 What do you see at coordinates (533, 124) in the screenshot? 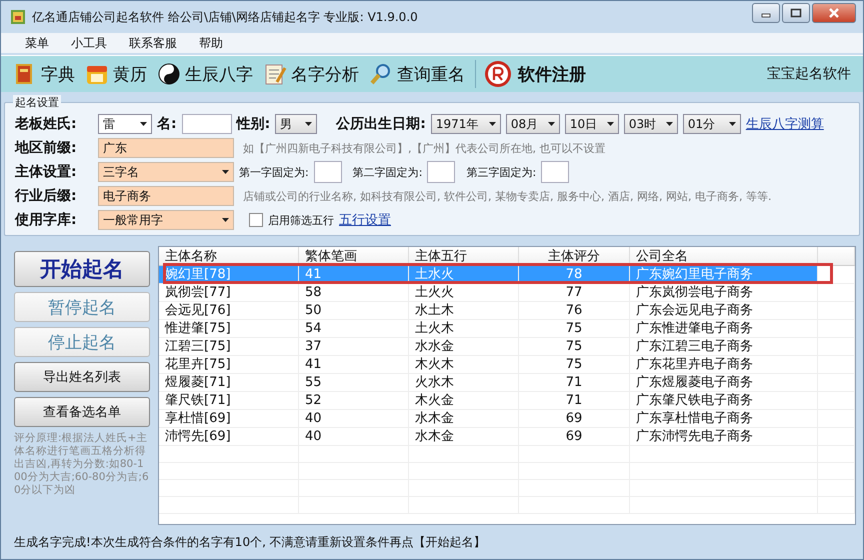
I see `date-dropdown: 08月` at bounding box center [533, 124].